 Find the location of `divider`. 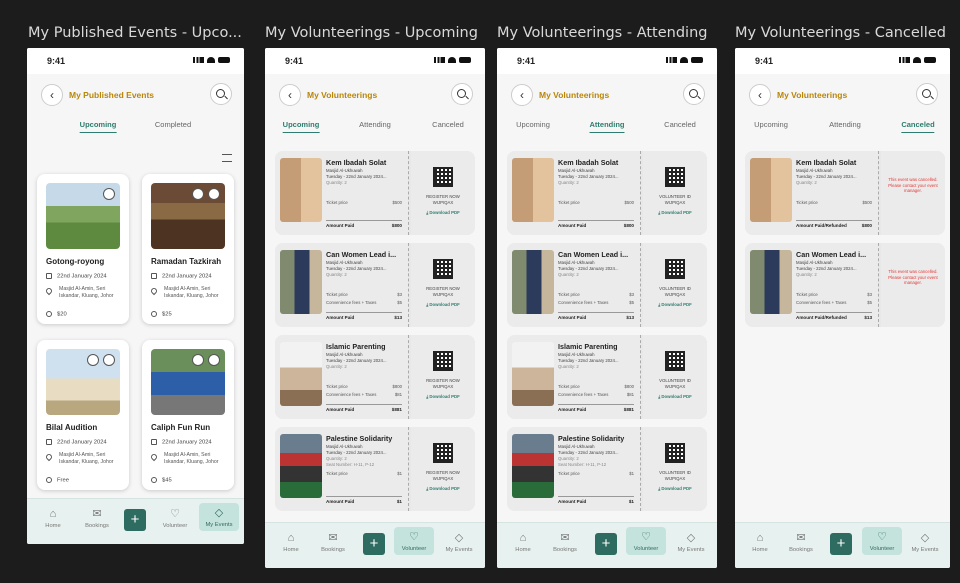

divider is located at coordinates (596, 312).